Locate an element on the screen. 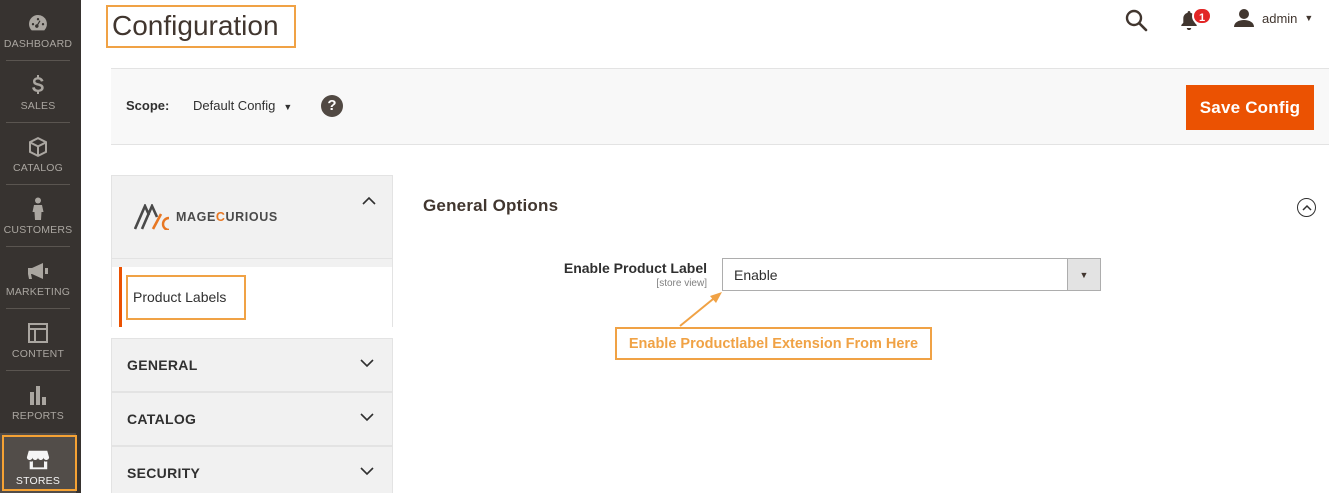 The width and height of the screenshot is (1344, 493). search-button is located at coordinates (1136, 20).